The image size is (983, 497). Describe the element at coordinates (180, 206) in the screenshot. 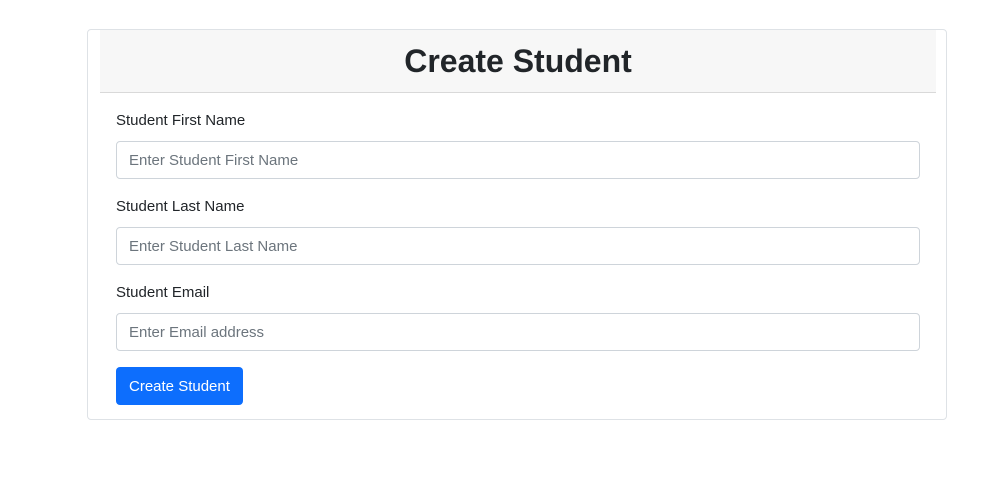

I see `last-name-label: Student Last Name` at that location.